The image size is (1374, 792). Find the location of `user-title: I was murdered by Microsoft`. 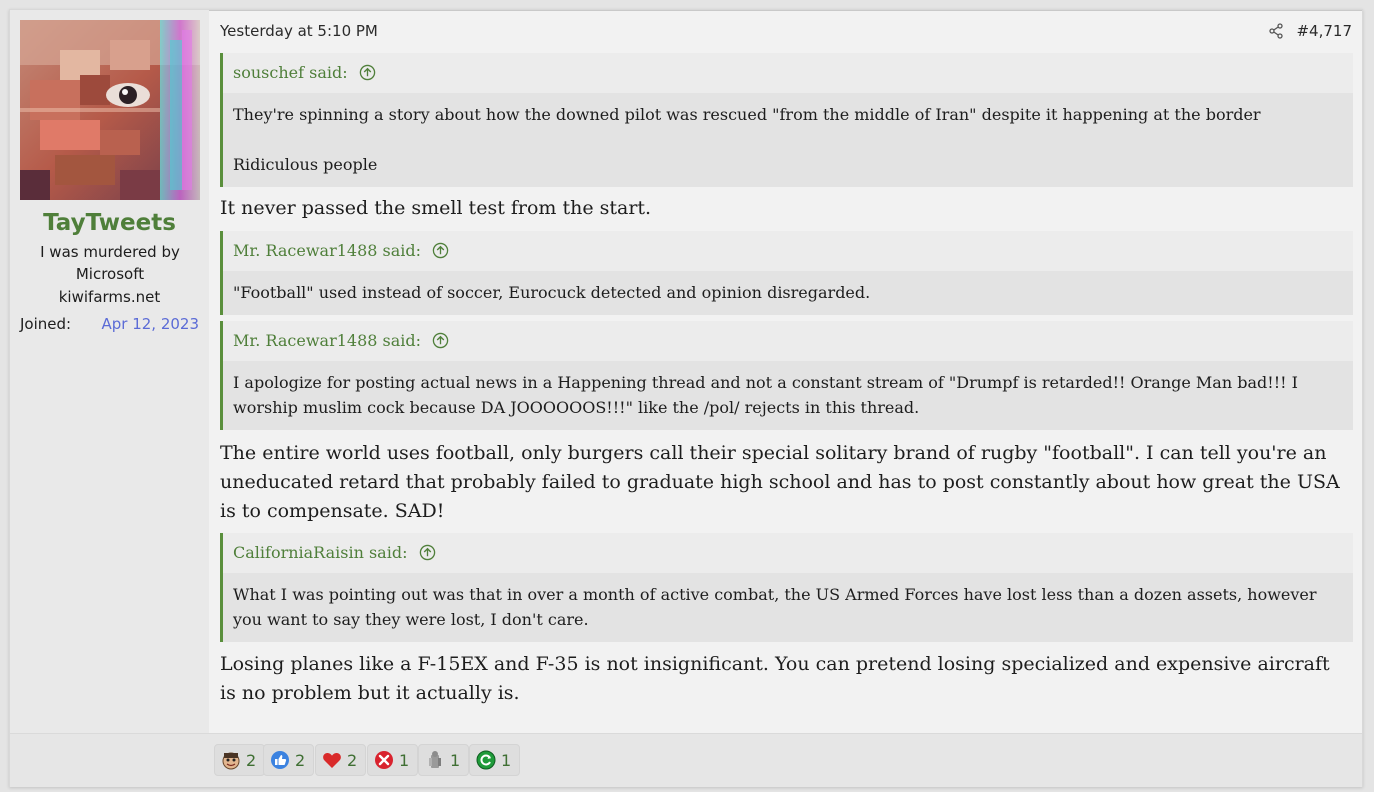

user-title: I was murdered by Microsoft is located at coordinates (110, 263).